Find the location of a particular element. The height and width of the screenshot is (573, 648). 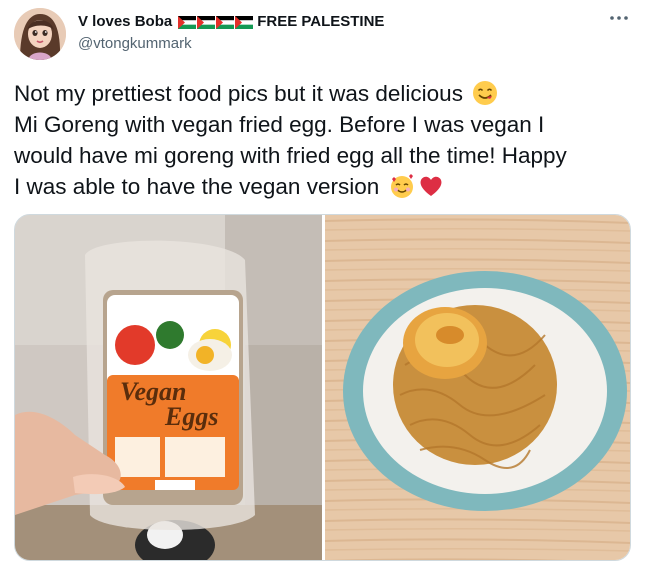

yum-face-emoji is located at coordinates (485, 93).